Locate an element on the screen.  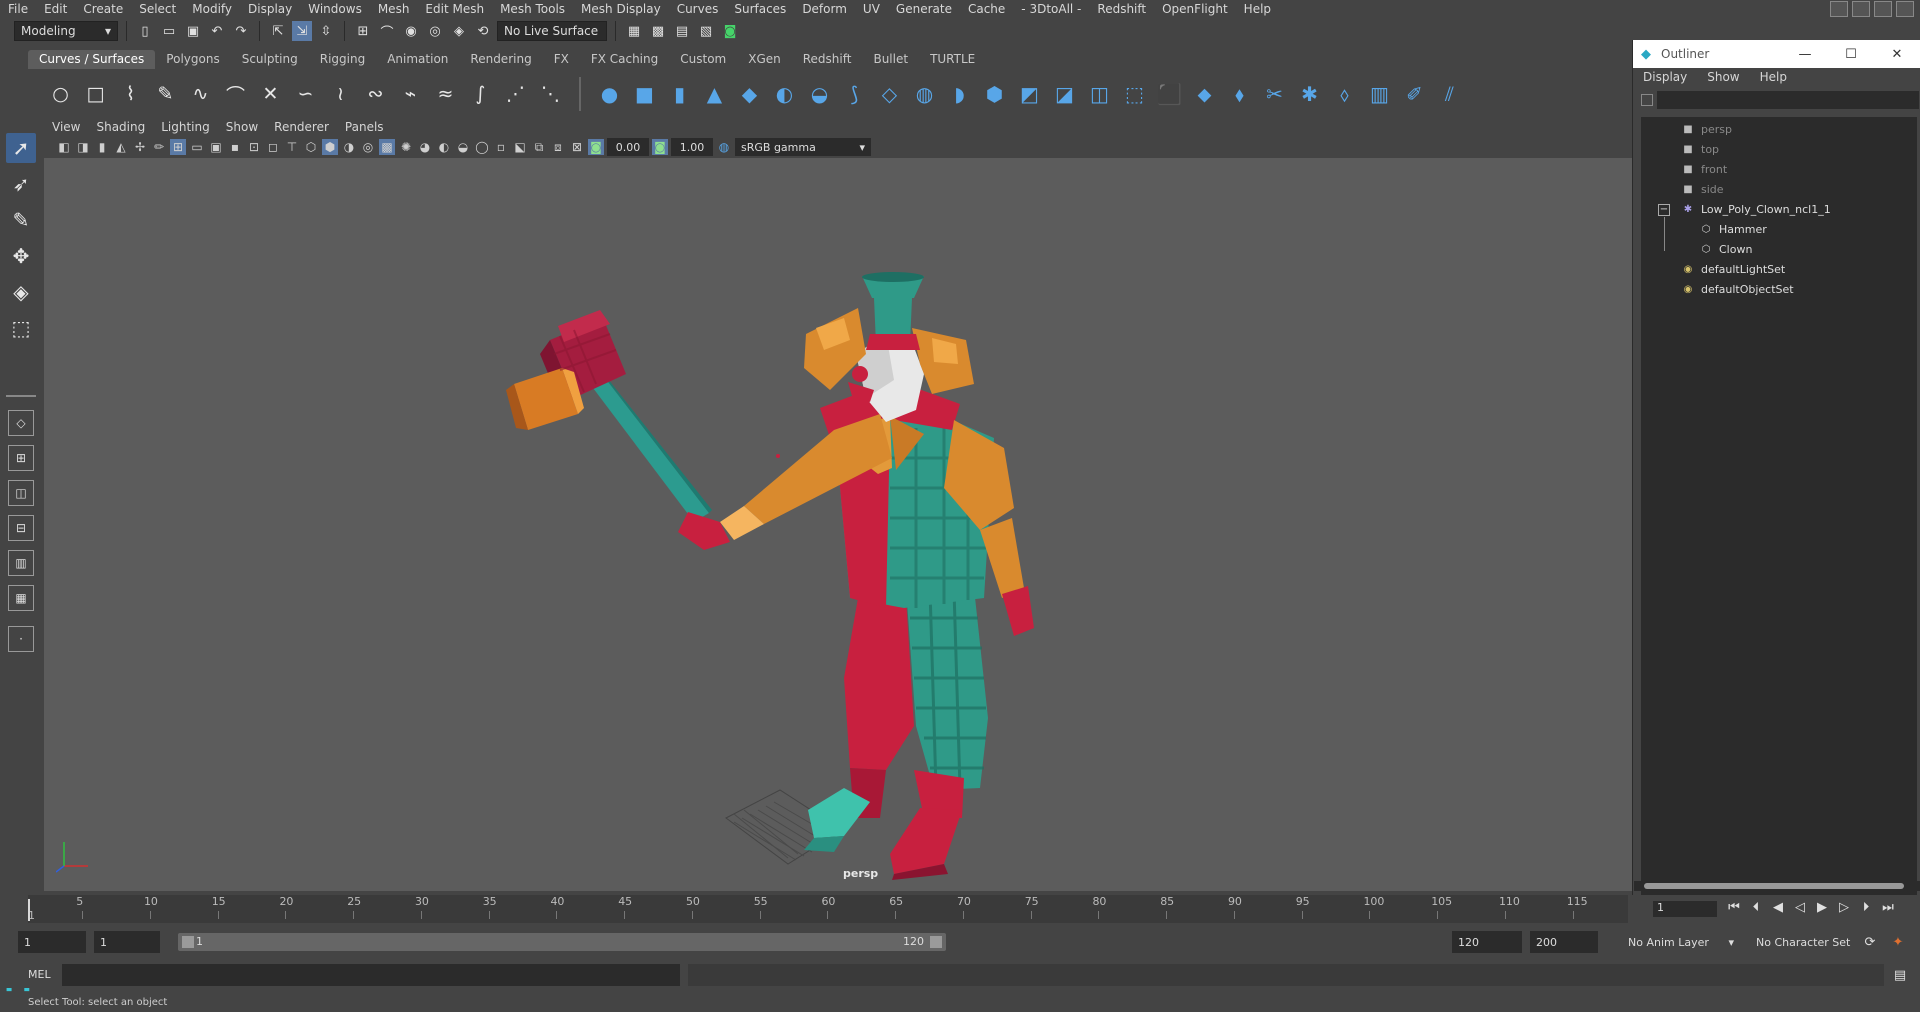
select-component-icon: ⇳ is located at coordinates (326, 31).